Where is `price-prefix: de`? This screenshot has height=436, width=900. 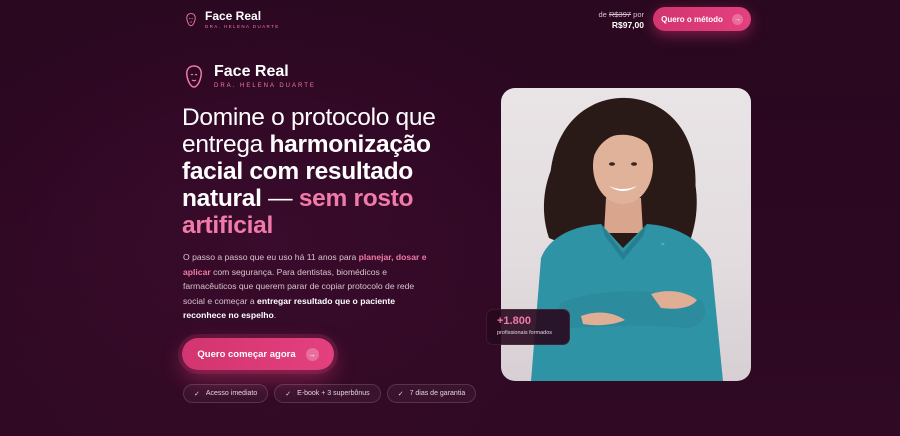
price-prefix: de is located at coordinates (602, 14).